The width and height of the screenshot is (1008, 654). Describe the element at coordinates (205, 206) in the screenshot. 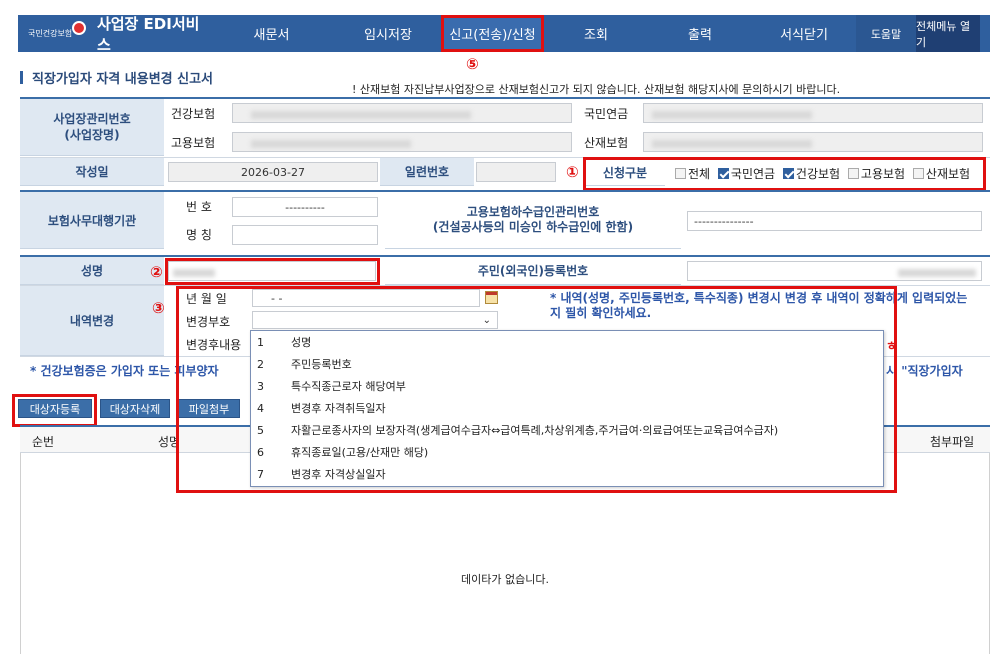

I see `agency-no-label: 번 호` at that location.